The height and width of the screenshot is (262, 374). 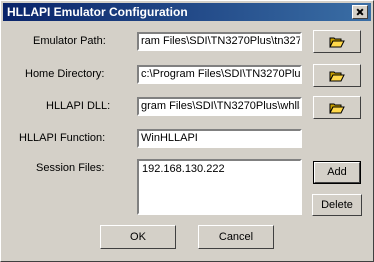 I want to click on add-button-label: Add, so click(x=337, y=172).